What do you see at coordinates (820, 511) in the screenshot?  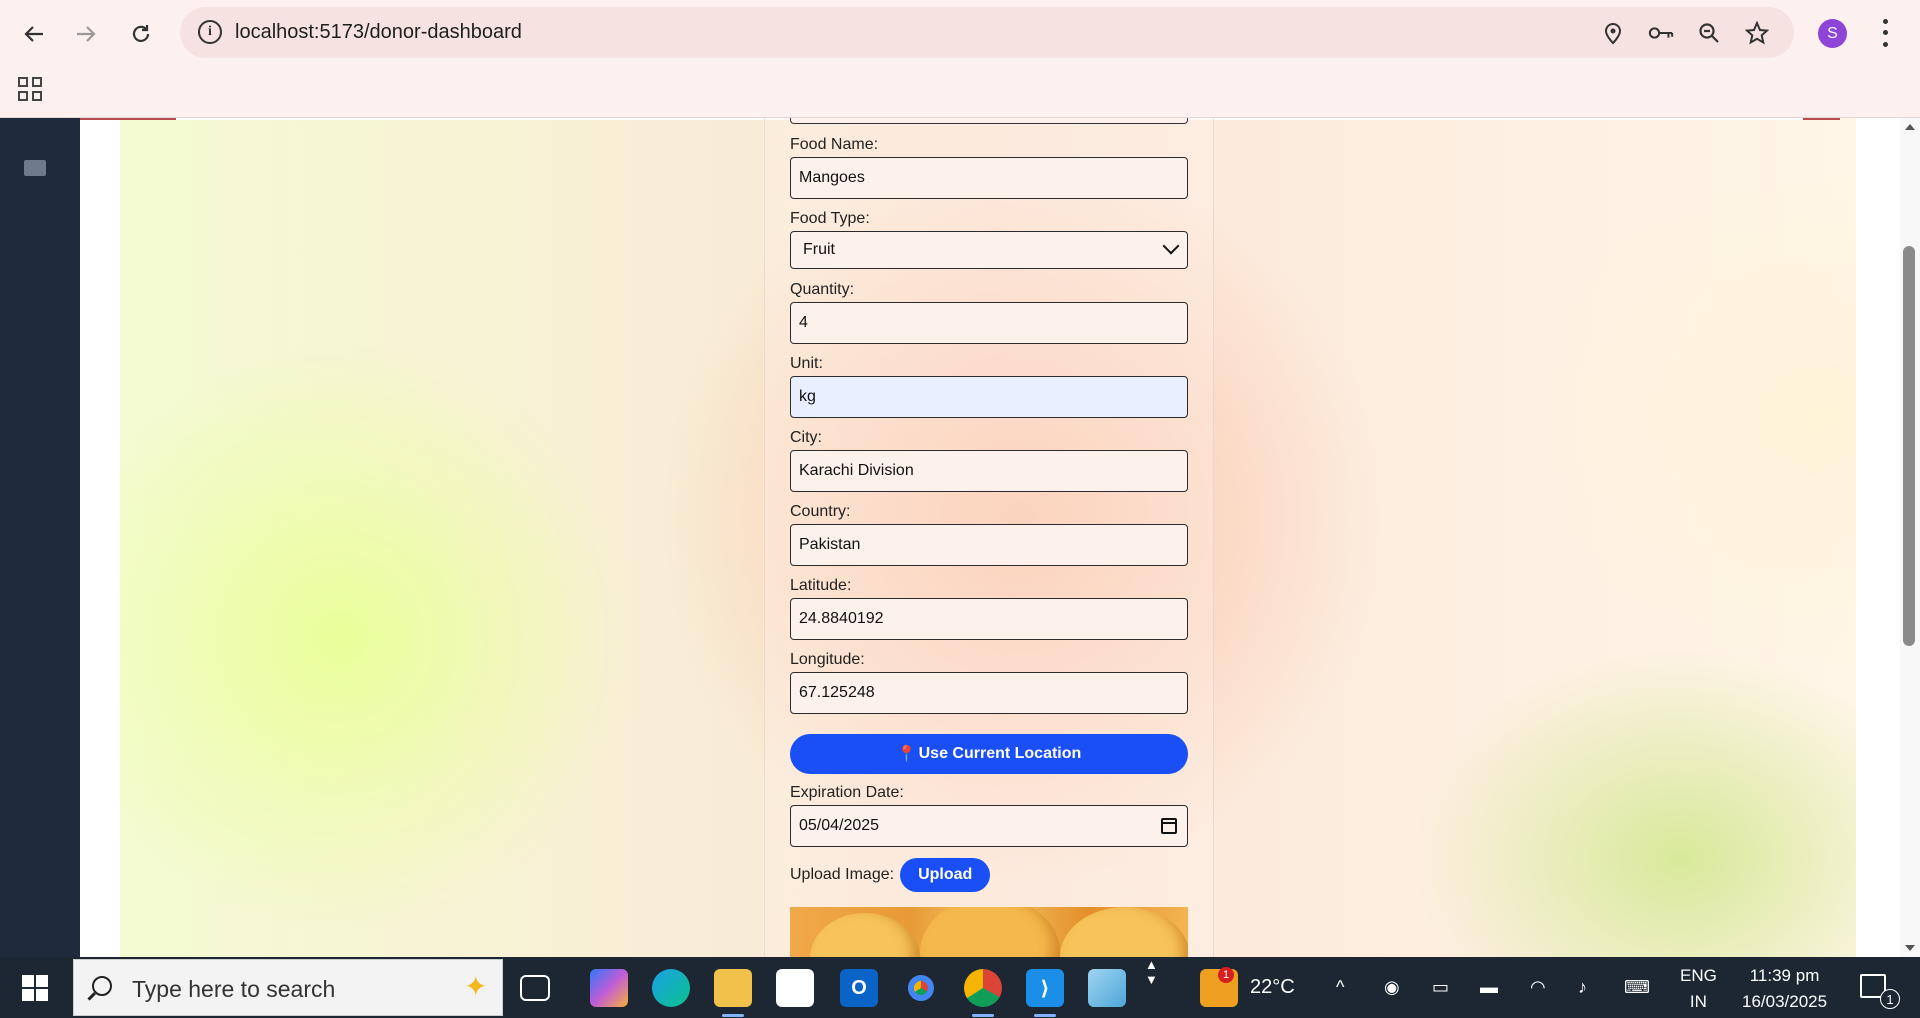 I see `country-label: Country:` at bounding box center [820, 511].